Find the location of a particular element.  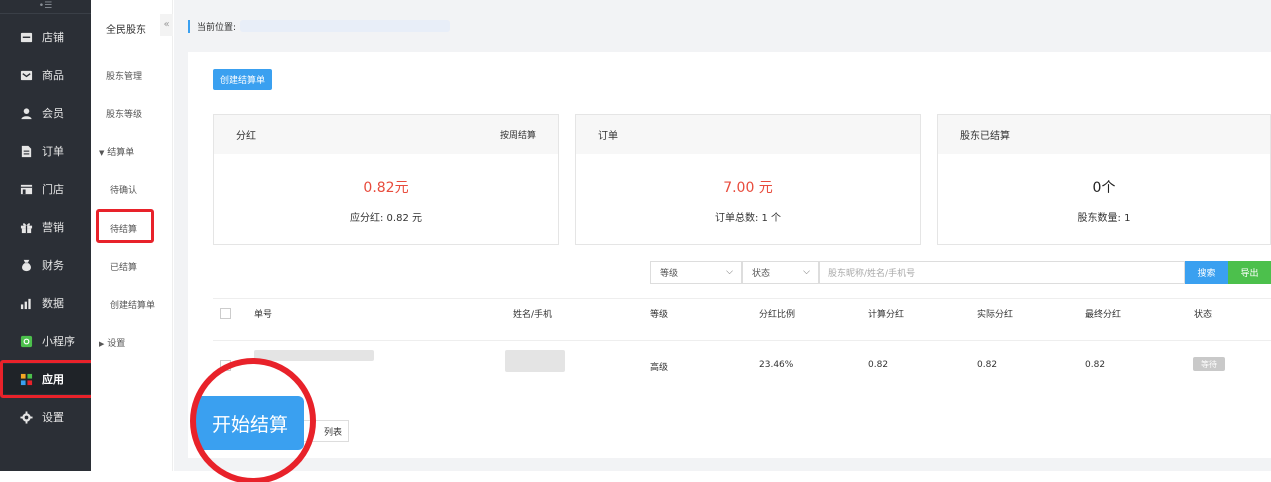

sidebar-item-data: 数据 is located at coordinates (45, 303).